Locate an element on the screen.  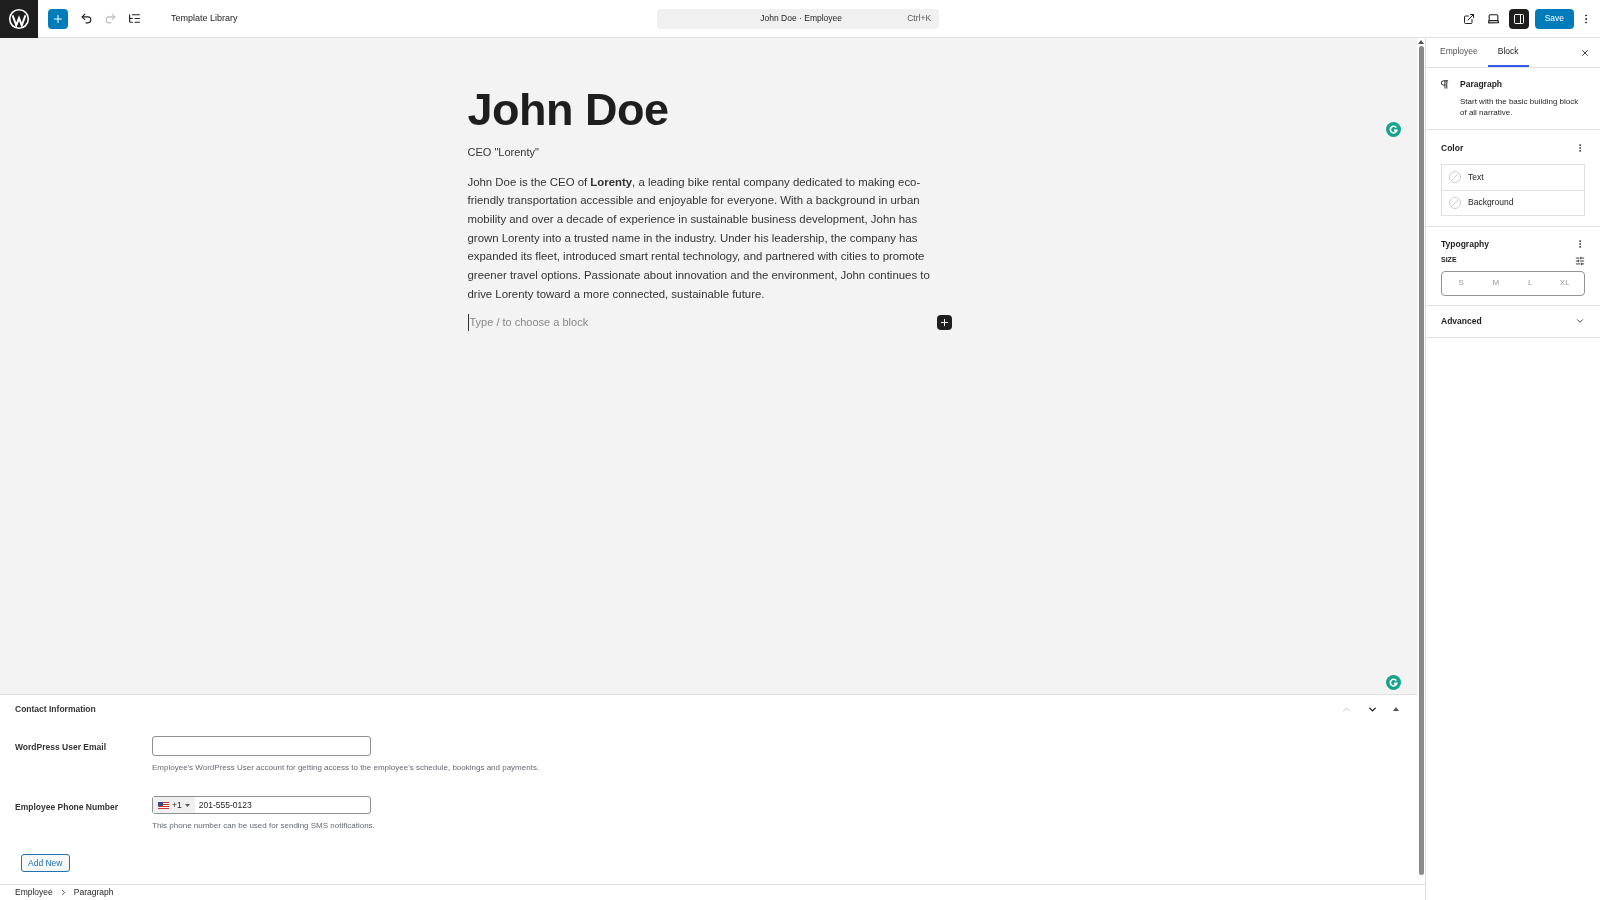
field-help: Employee's WordPress User account for getting access to the employee's schedule, bookings and payments. is located at coordinates (346, 768).